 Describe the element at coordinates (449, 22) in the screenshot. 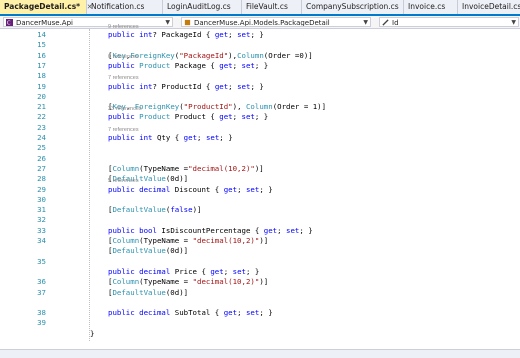

I see `member-dropdown: Id ▼` at that location.